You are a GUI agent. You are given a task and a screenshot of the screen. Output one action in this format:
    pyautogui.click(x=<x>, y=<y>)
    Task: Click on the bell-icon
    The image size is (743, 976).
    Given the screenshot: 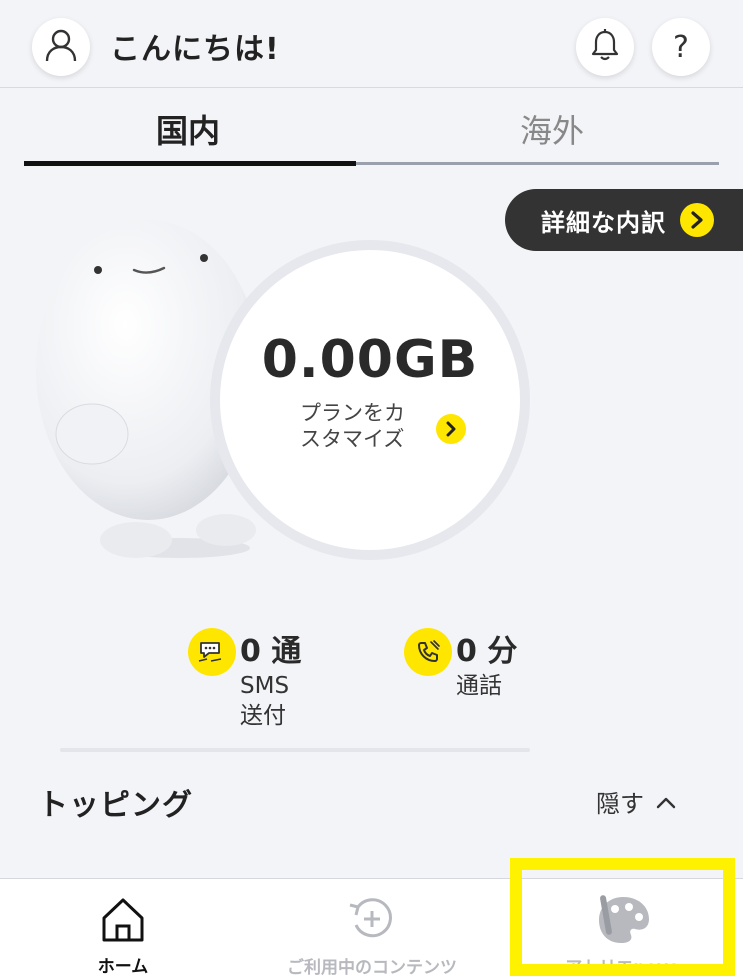 What is the action you would take?
    pyautogui.click(x=605, y=47)
    